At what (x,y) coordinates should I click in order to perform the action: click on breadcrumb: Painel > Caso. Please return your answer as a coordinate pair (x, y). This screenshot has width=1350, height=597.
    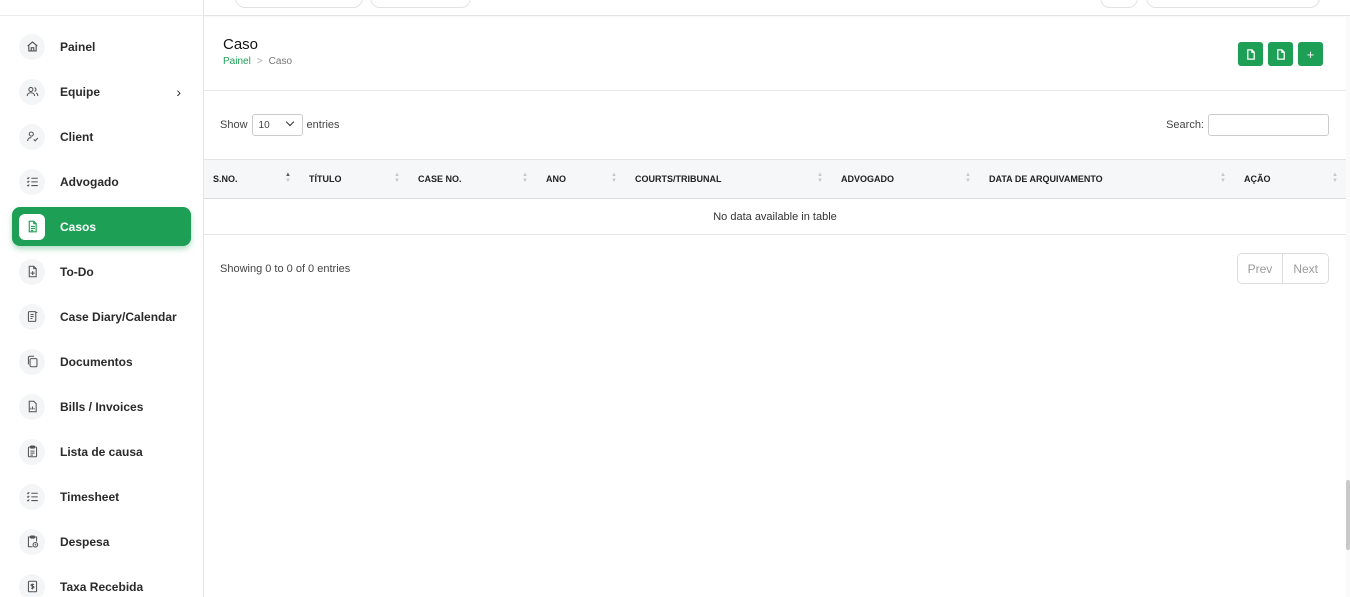
    Looking at the image, I should click on (257, 61).